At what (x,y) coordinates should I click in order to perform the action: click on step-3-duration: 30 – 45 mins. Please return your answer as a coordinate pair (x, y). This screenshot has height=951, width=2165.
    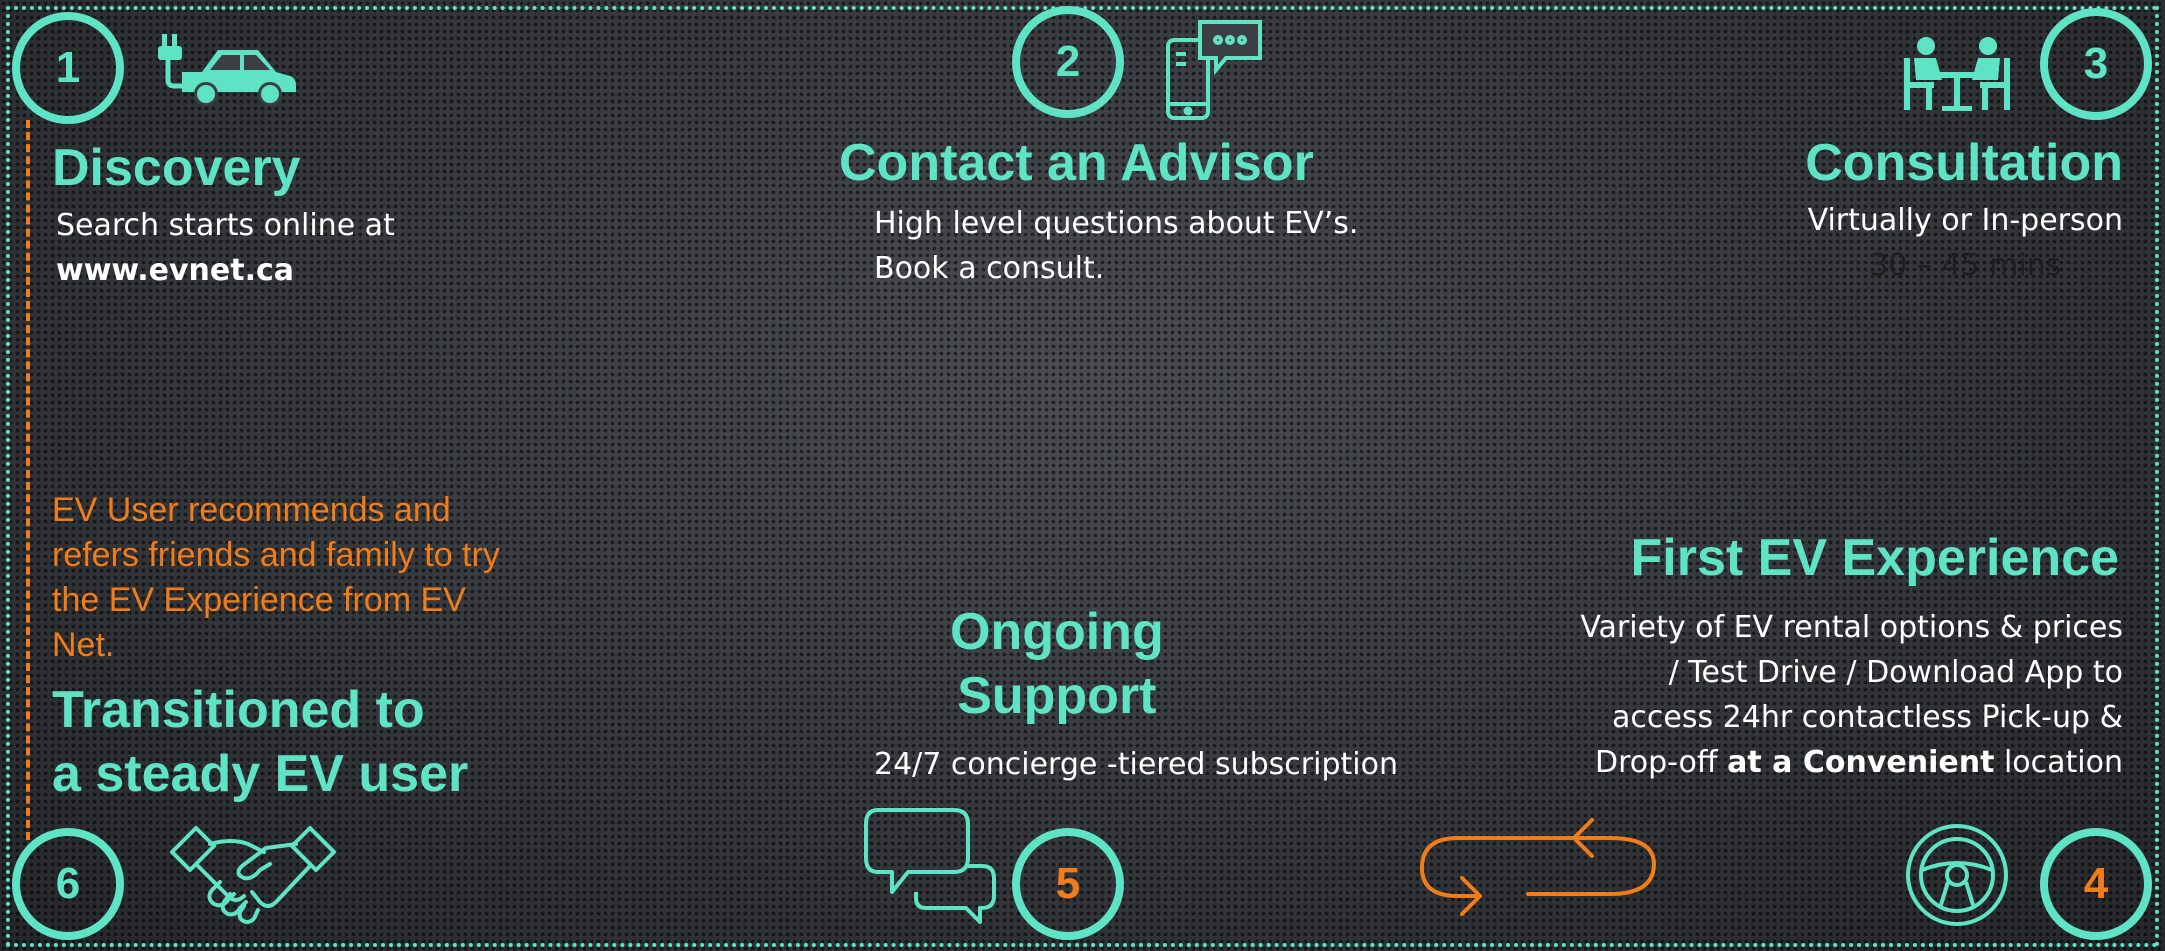
    Looking at the image, I should click on (1965, 265).